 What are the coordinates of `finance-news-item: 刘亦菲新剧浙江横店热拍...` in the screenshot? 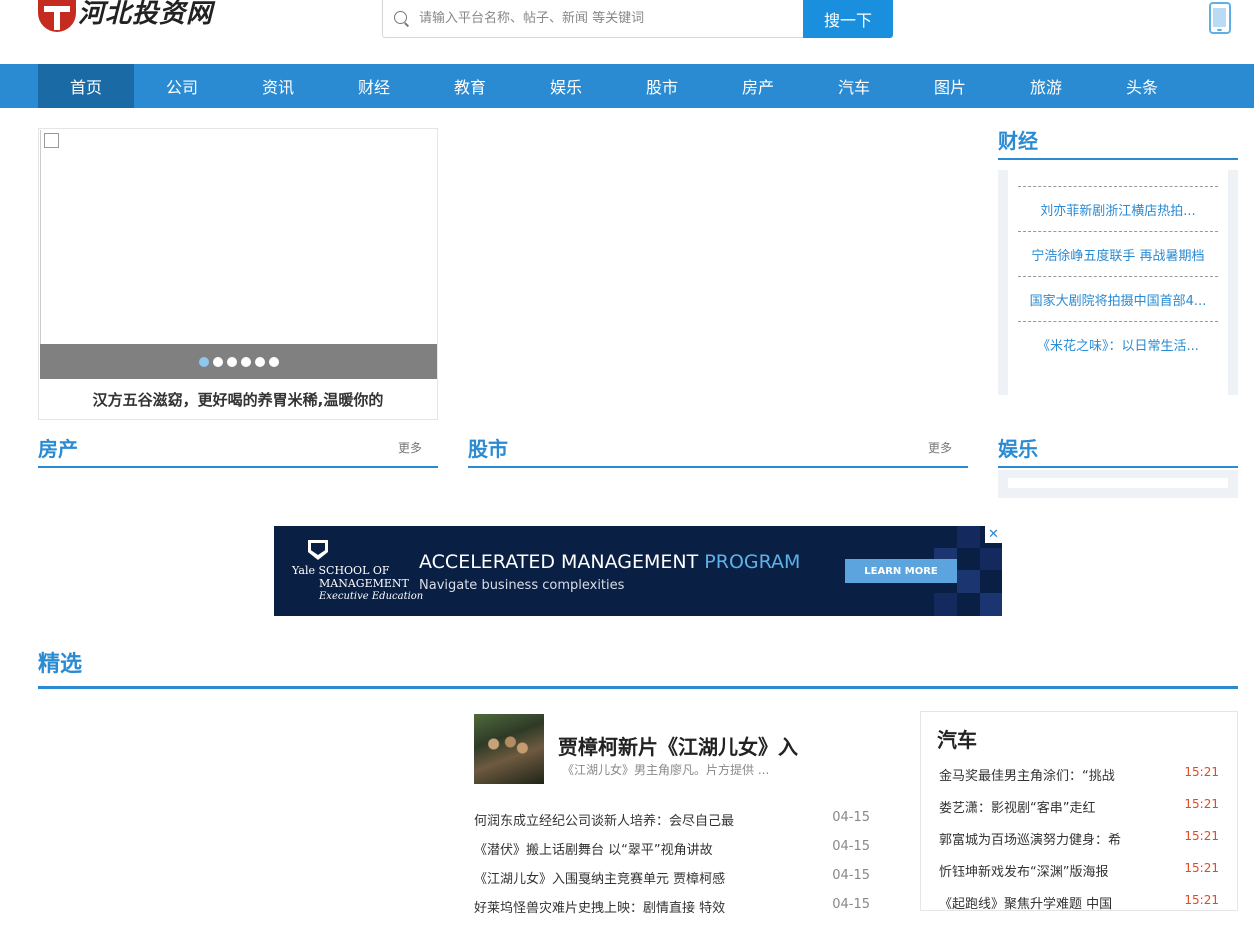 It's located at (1118, 208).